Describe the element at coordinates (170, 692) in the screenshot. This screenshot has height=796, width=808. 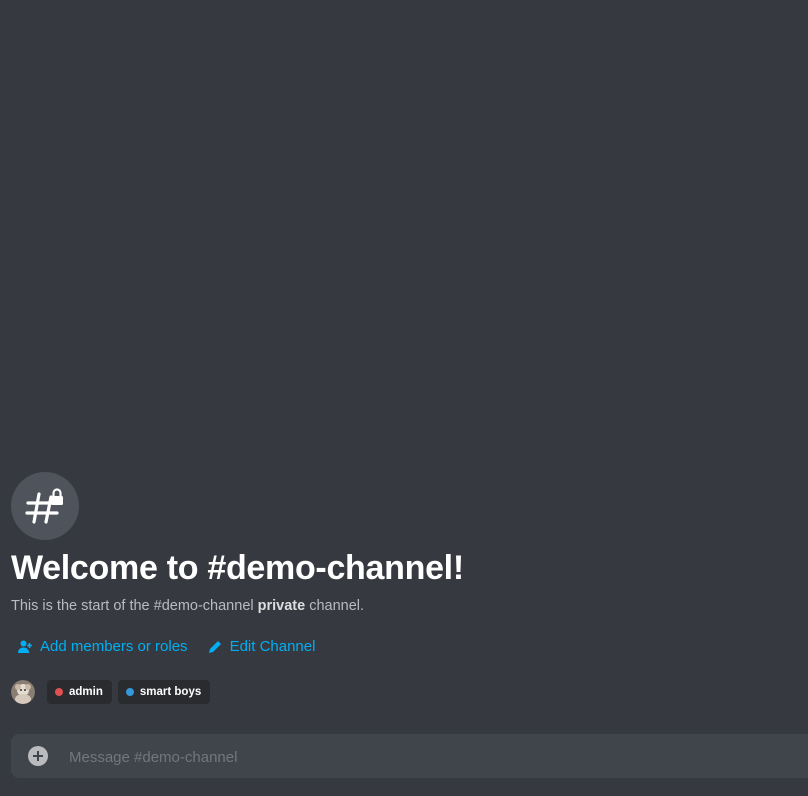
I see `role-name: smart boys` at that location.